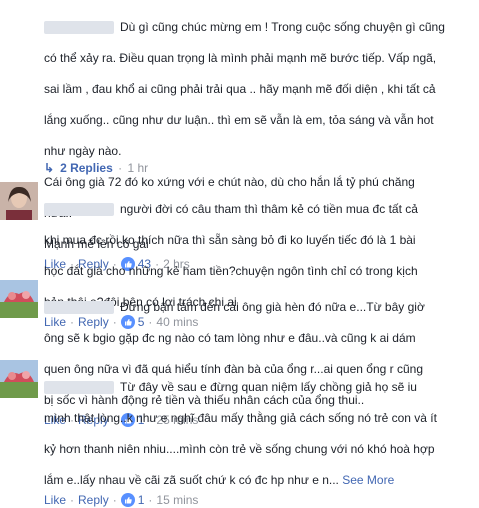 The width and height of the screenshot is (479, 508). Describe the element at coordinates (177, 500) in the screenshot. I see `comment-time: 15 mins` at that location.